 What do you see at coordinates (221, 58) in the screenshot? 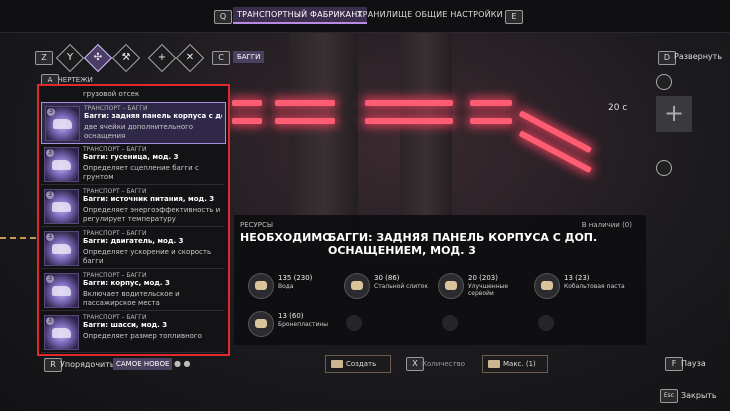
I see `next-category-key: C` at bounding box center [221, 58].